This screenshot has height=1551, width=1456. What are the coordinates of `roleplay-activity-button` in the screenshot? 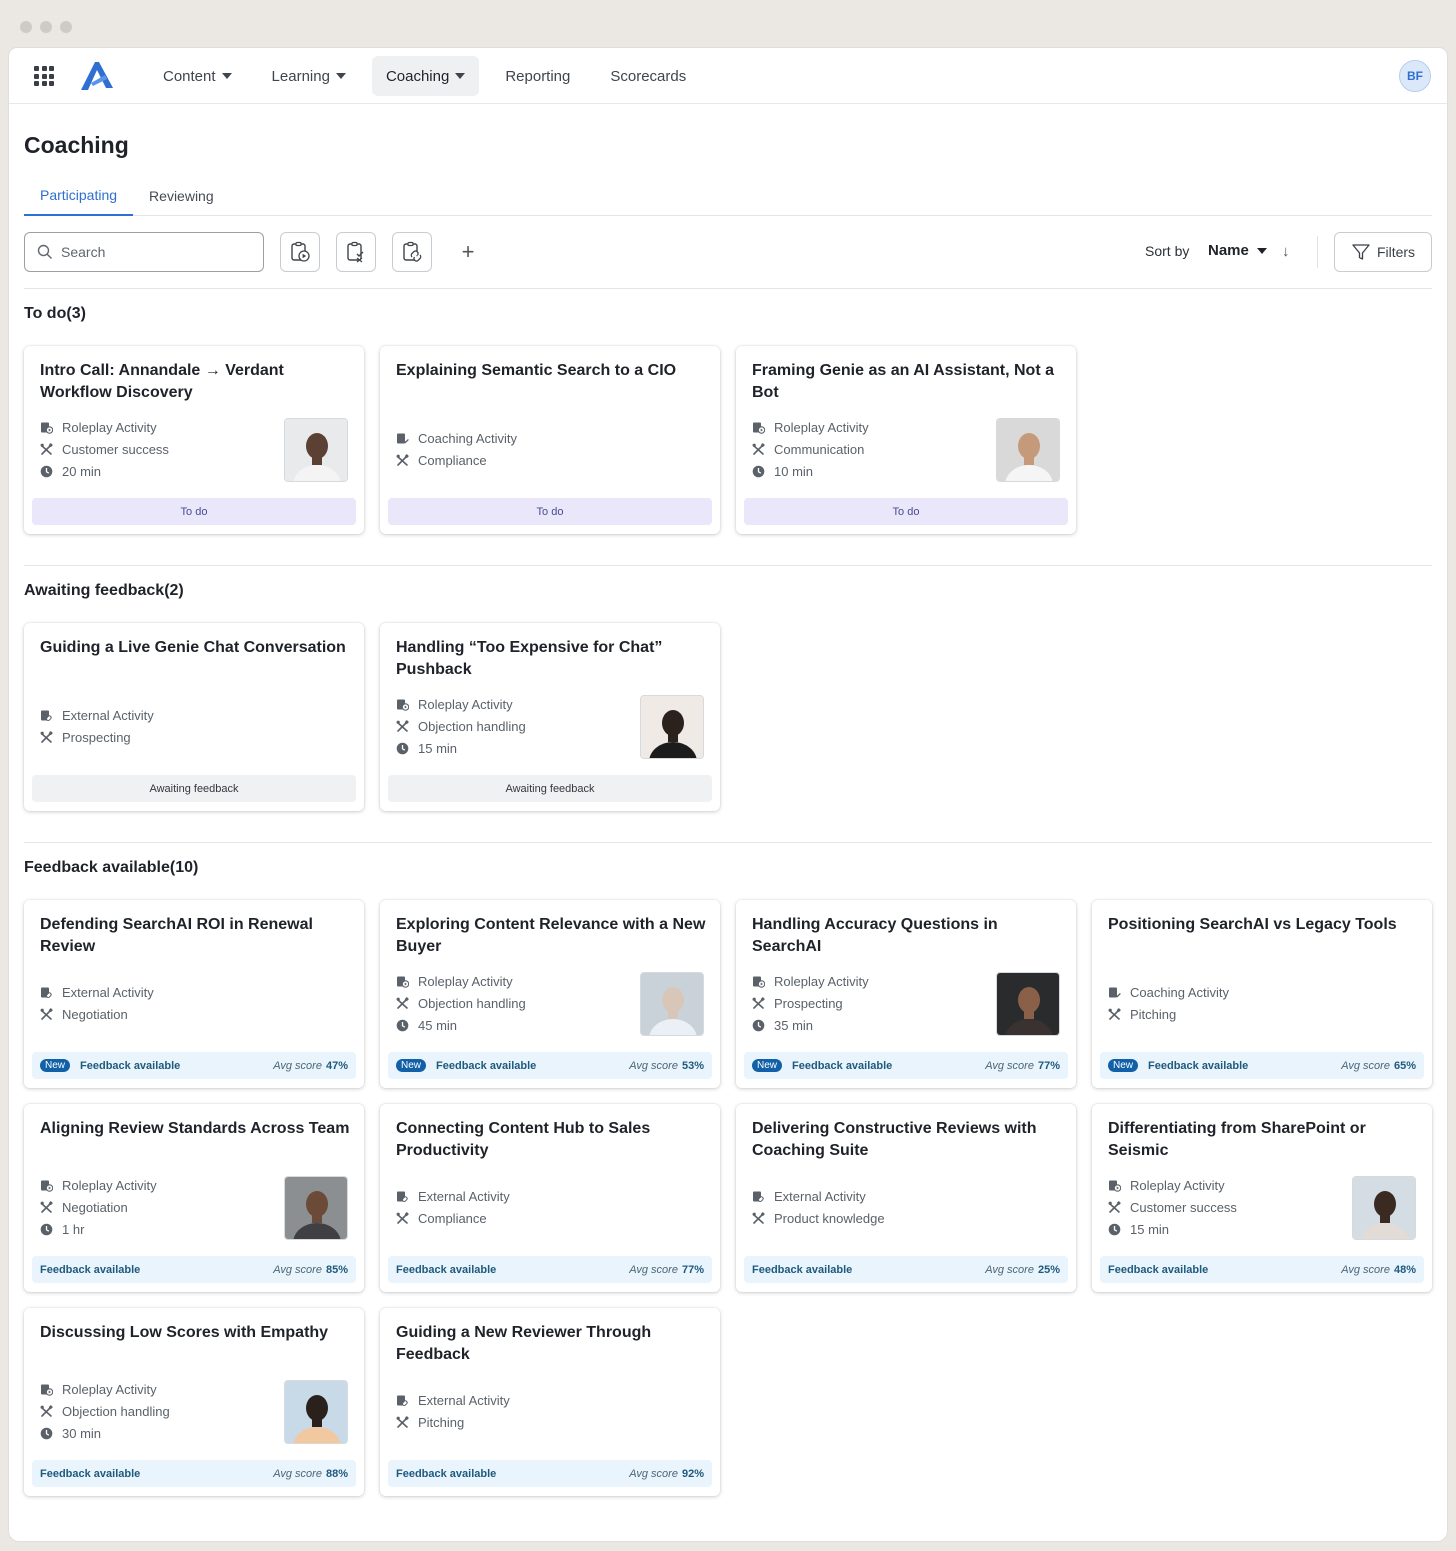 It's located at (300, 252).